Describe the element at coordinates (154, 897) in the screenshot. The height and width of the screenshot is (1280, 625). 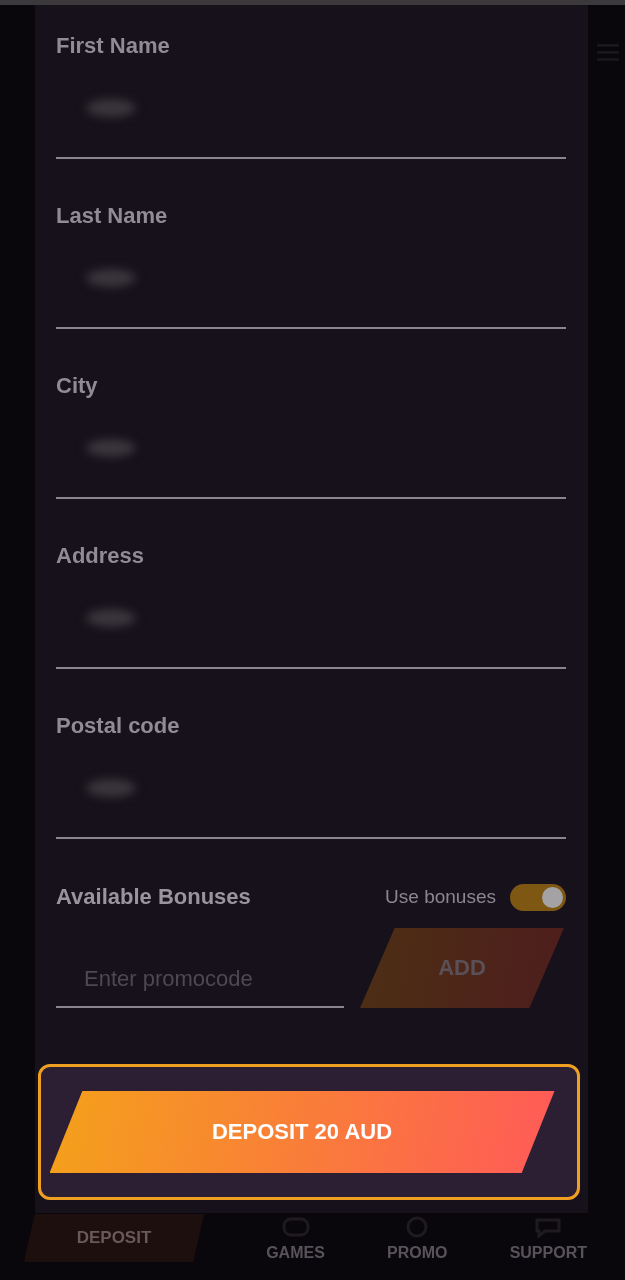
I see `section-title: Available Bonuses` at that location.